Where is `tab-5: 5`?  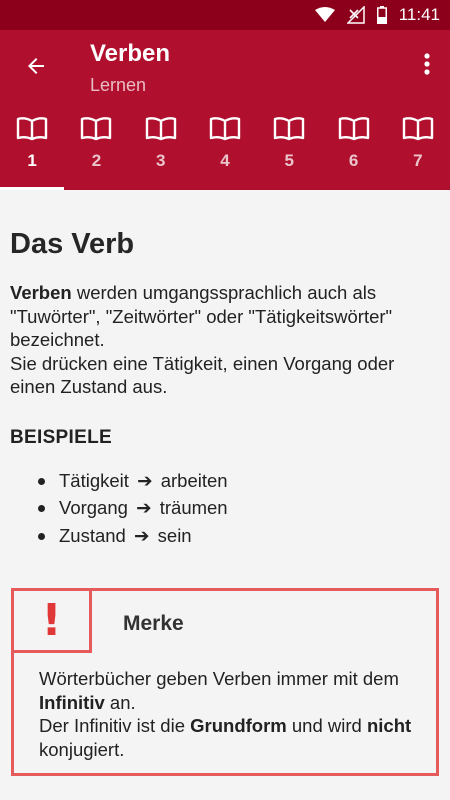
tab-5: 5 is located at coordinates (289, 150).